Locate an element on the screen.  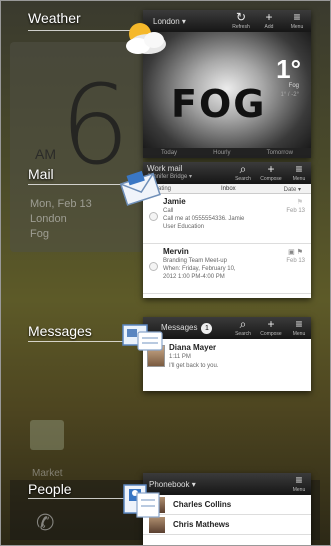
mail-search-button: ⌕ Search is located at coordinates (243, 172).